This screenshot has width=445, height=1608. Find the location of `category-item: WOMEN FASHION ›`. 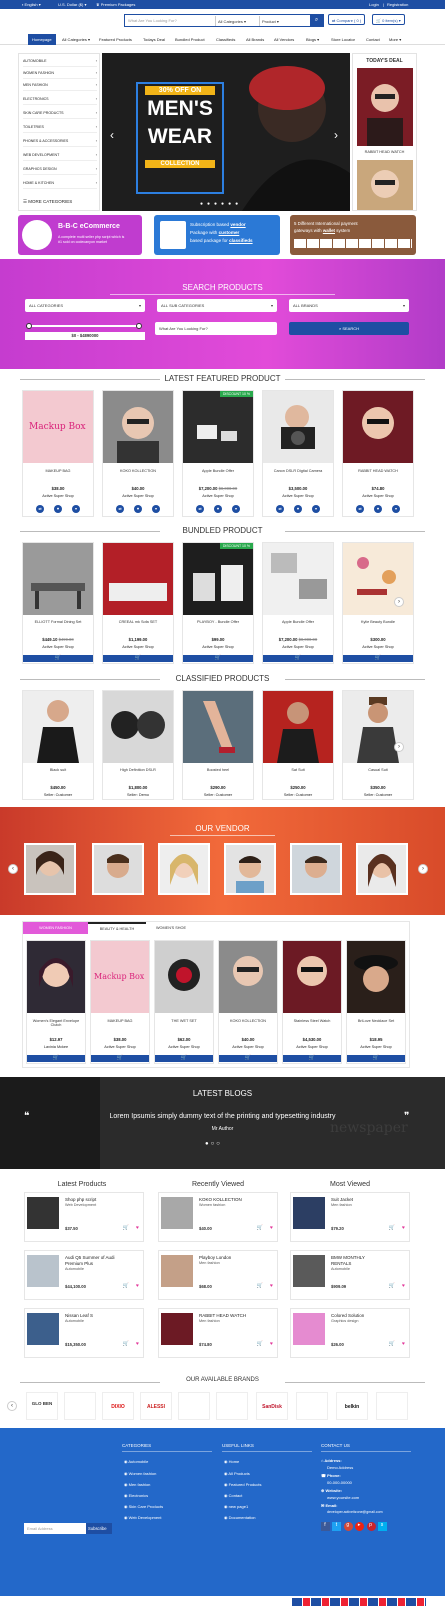

category-item: WOMEN FASHION › is located at coordinates (60, 73).